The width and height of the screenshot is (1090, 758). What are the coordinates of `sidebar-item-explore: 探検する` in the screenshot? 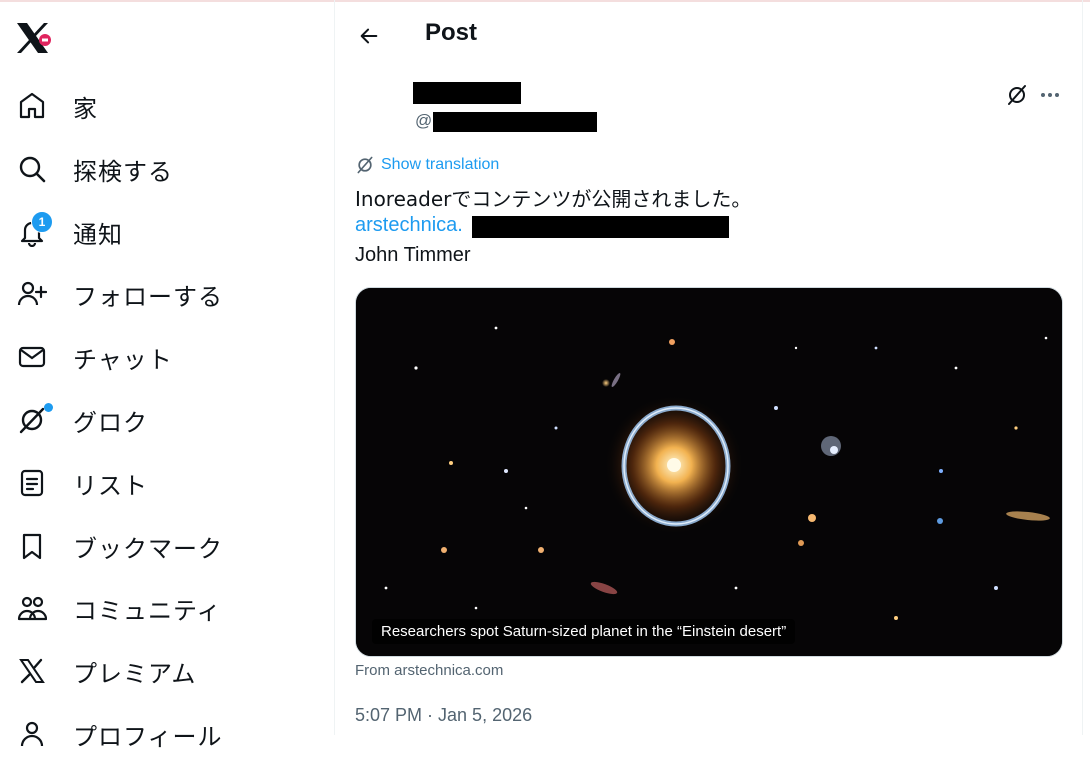 It's located at (92, 169).